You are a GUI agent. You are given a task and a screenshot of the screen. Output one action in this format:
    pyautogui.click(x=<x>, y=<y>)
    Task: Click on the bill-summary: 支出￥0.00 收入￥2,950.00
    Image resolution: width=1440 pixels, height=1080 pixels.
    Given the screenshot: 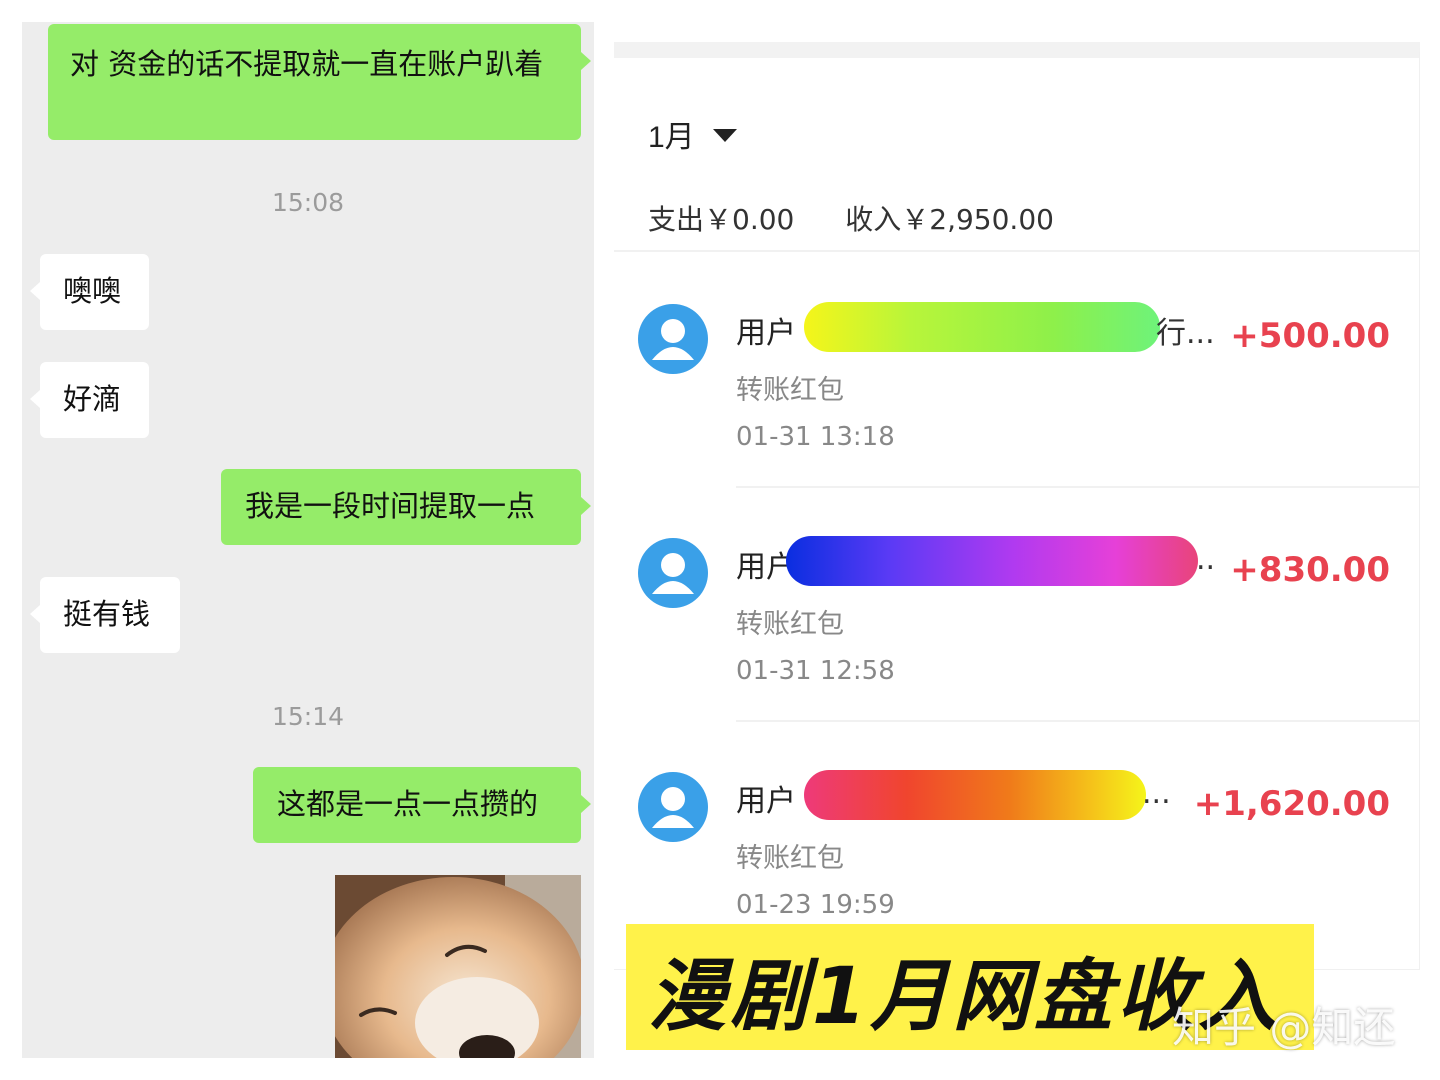 What is the action you would take?
    pyautogui.click(x=872, y=218)
    